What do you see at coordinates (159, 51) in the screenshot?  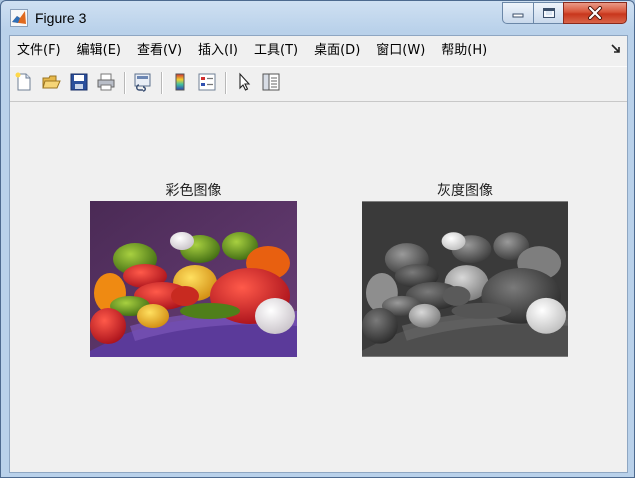 I see `menu-view: 查看(V)` at bounding box center [159, 51].